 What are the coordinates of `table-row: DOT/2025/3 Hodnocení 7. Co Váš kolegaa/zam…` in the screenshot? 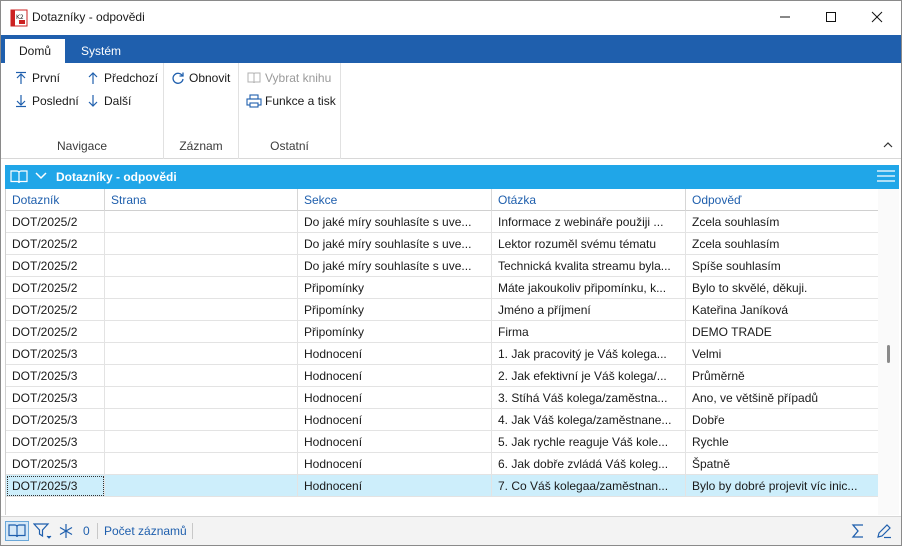 It's located at (442, 486).